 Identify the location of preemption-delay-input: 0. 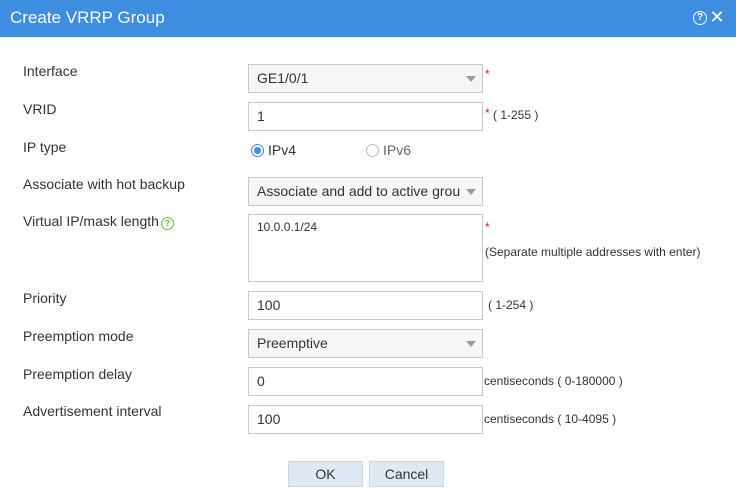
(365, 381).